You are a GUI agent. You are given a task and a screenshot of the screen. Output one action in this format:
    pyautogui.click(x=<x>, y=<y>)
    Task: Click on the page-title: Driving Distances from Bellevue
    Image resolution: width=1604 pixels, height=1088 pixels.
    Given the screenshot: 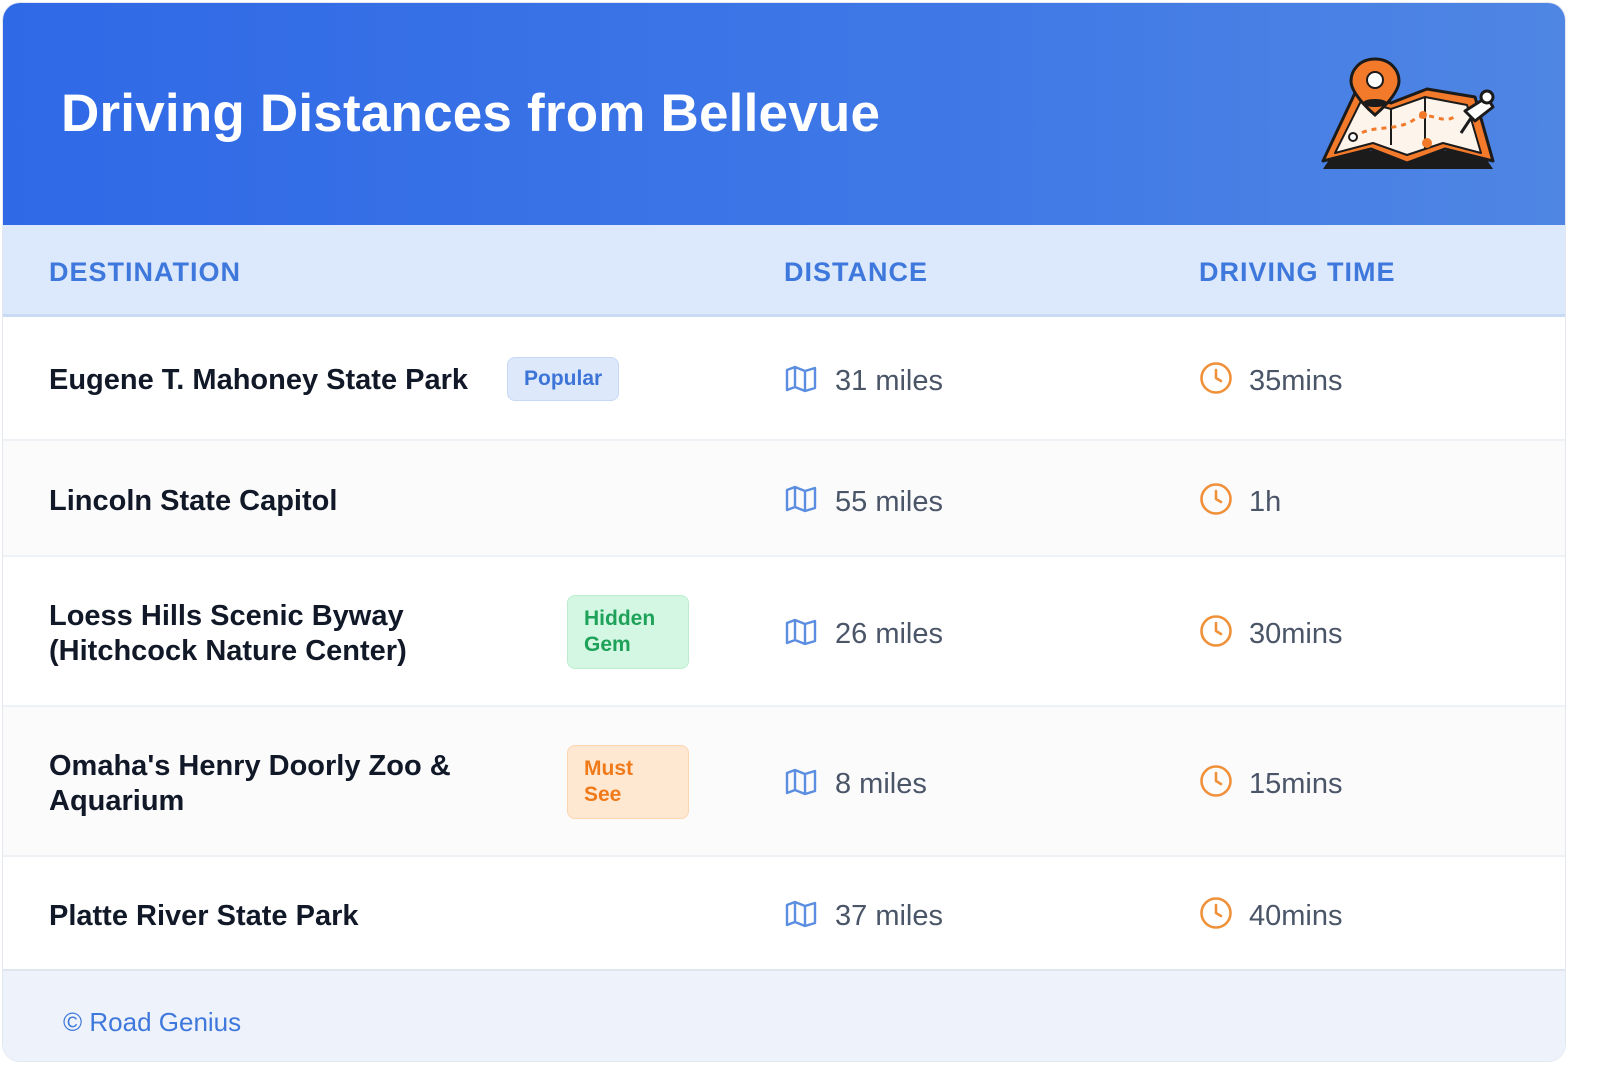 What is the action you would take?
    pyautogui.click(x=471, y=113)
    